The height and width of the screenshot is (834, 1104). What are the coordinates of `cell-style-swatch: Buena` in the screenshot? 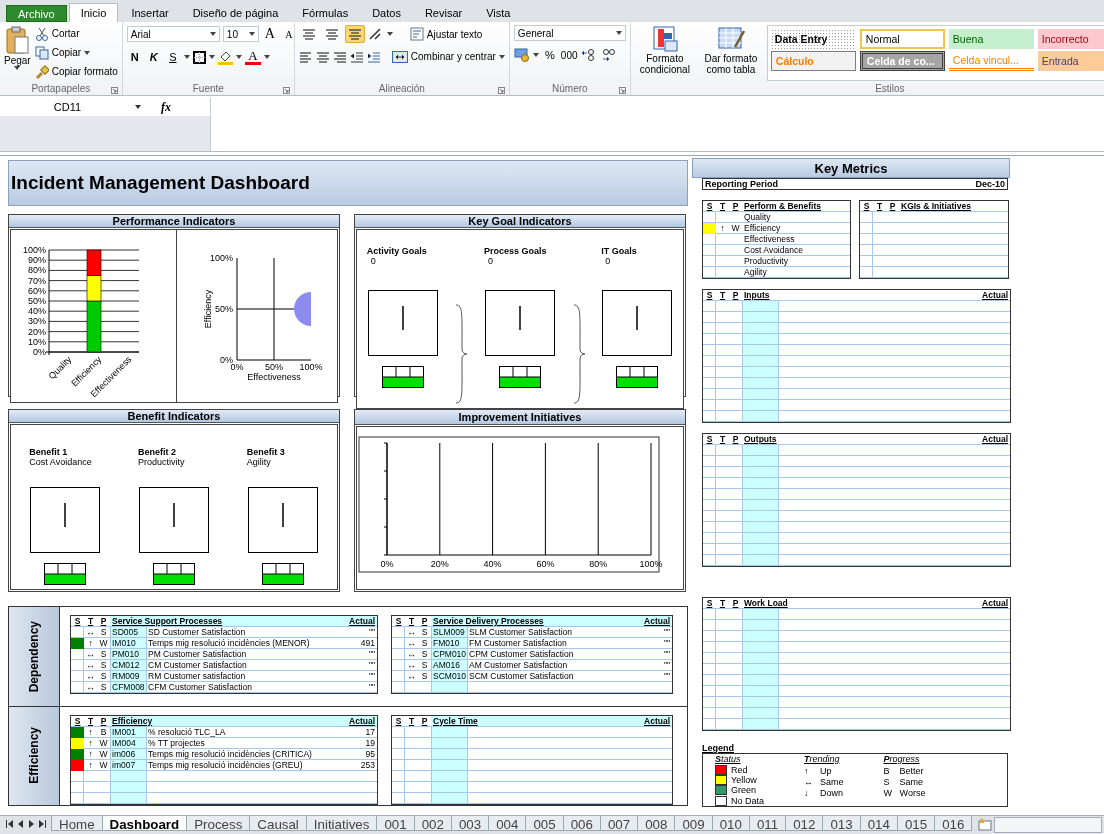 It's located at (991, 39).